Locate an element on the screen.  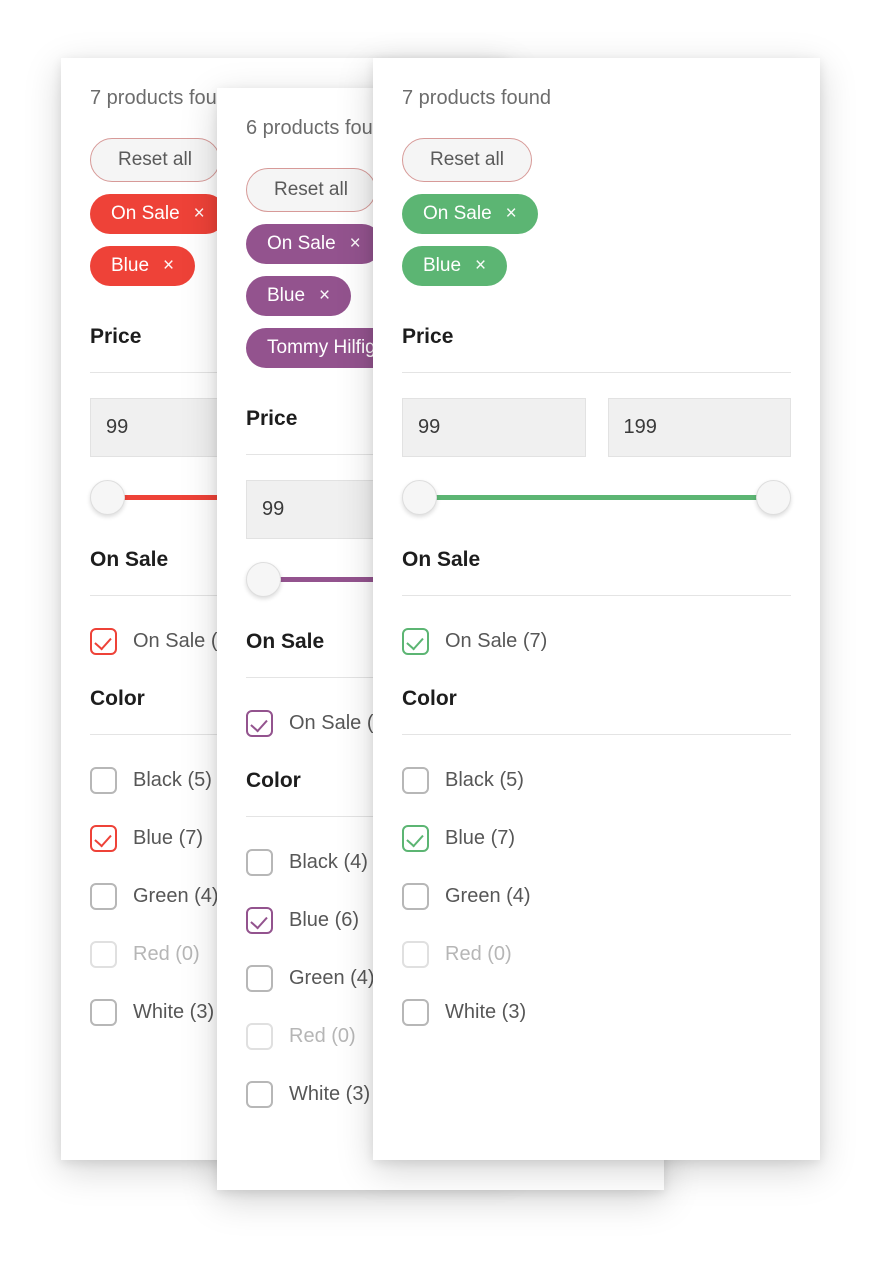
filter-chip-green-1: Blue × is located at coordinates (455, 266).